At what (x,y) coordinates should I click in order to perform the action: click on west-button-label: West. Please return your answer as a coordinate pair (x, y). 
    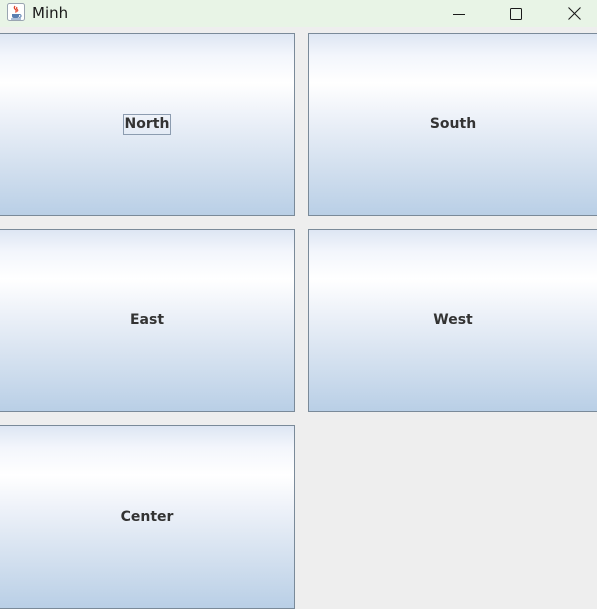
    Looking at the image, I should click on (453, 320).